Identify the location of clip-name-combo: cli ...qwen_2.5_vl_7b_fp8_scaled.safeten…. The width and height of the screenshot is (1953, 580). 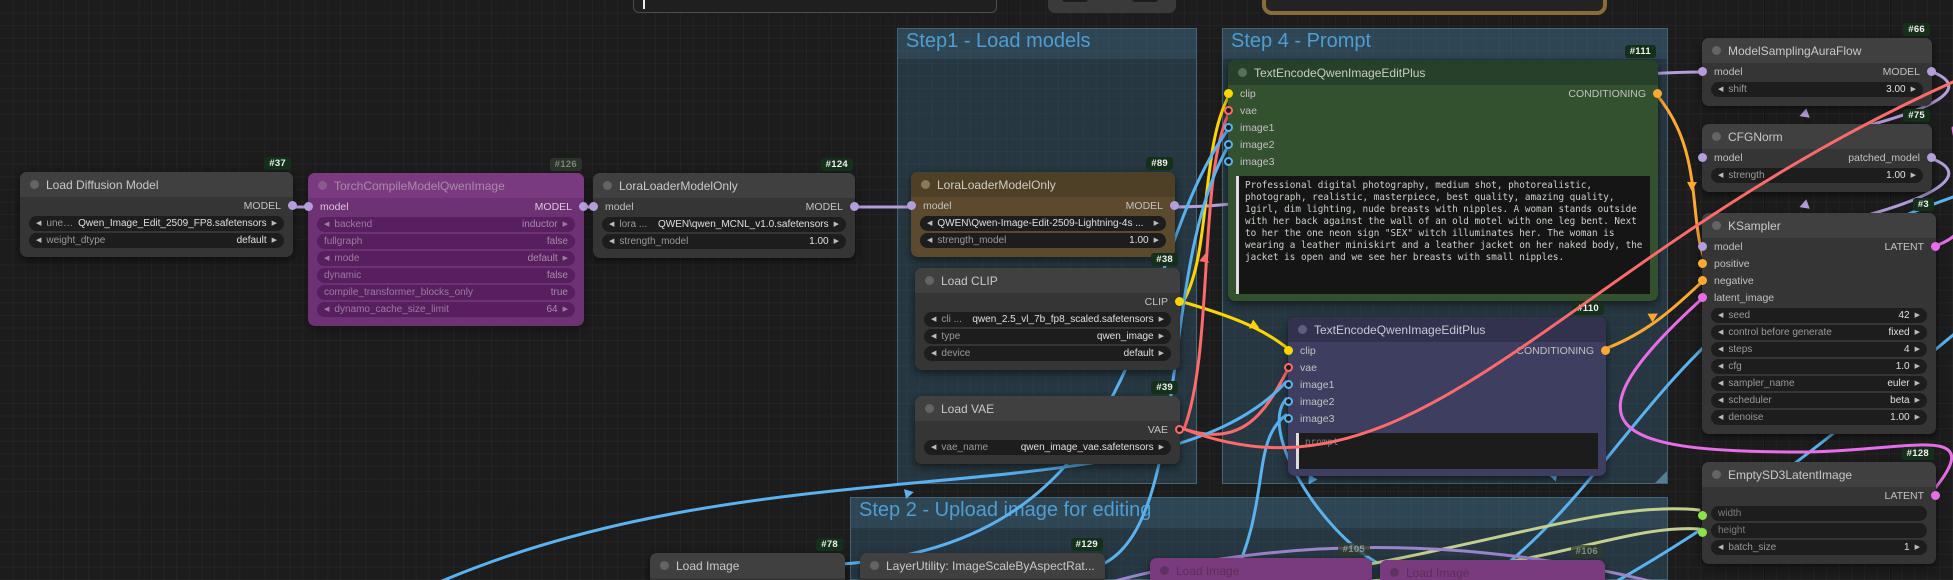
(1047, 319).